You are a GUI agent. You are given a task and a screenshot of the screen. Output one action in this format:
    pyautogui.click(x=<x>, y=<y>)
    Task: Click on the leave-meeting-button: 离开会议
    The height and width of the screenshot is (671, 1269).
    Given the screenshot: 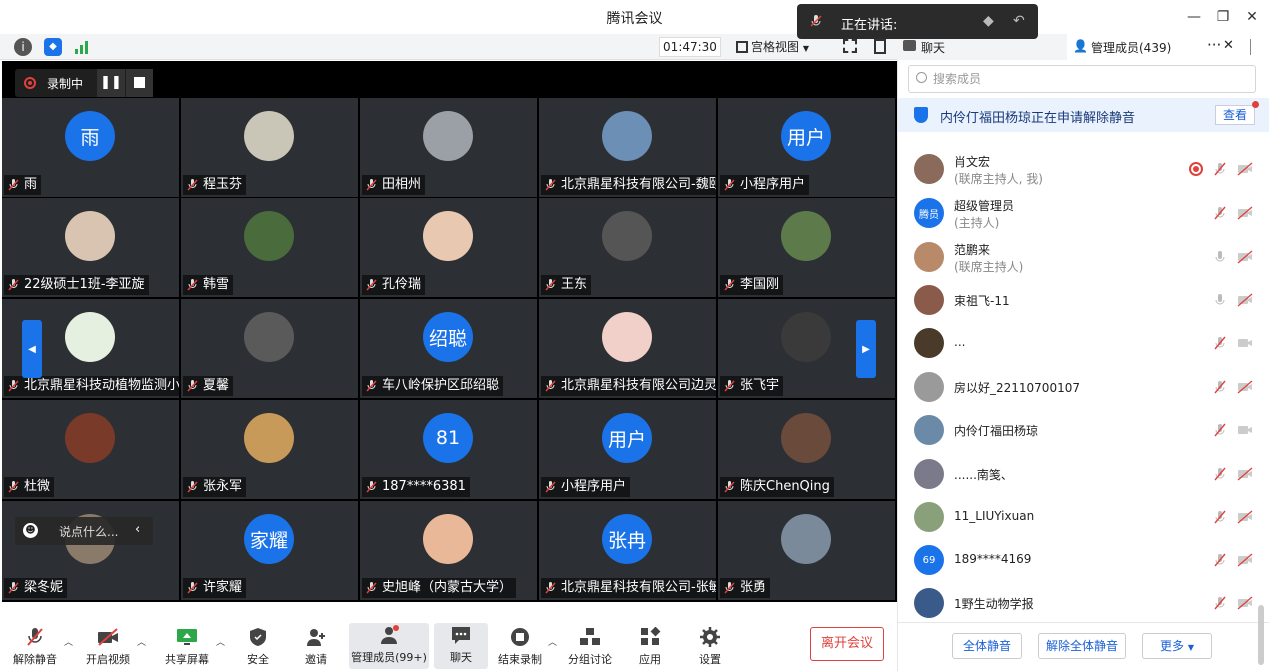 What is the action you would take?
    pyautogui.click(x=847, y=644)
    